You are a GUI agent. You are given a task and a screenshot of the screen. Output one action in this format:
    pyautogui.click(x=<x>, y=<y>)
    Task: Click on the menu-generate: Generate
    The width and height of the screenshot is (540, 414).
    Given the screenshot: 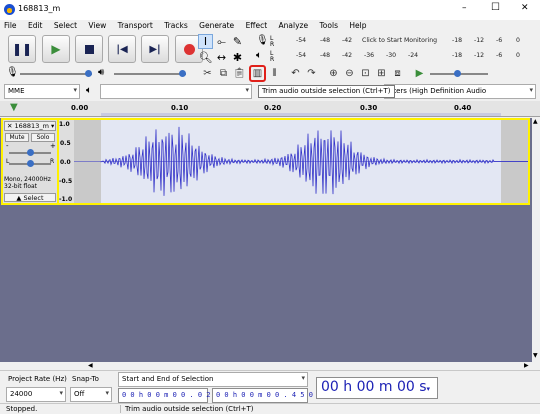 What is the action you would take?
    pyautogui.click(x=216, y=25)
    